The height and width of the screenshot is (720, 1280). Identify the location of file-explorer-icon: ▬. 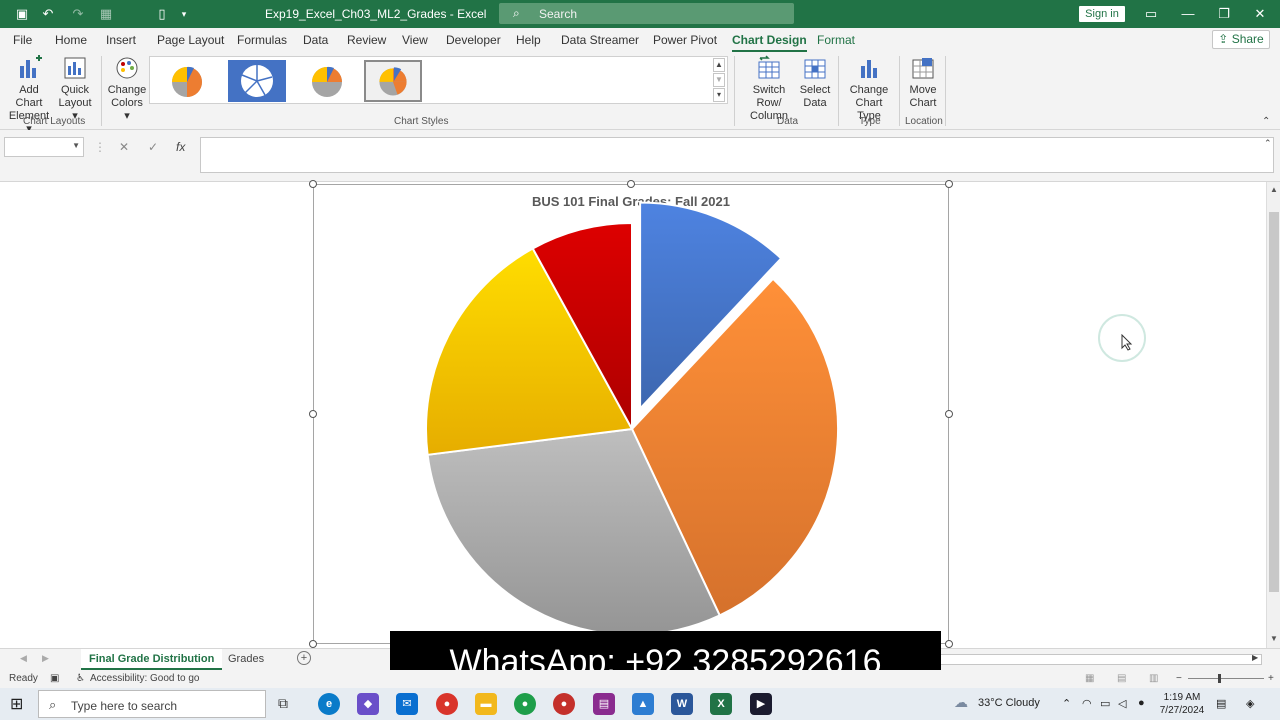
(486, 704).